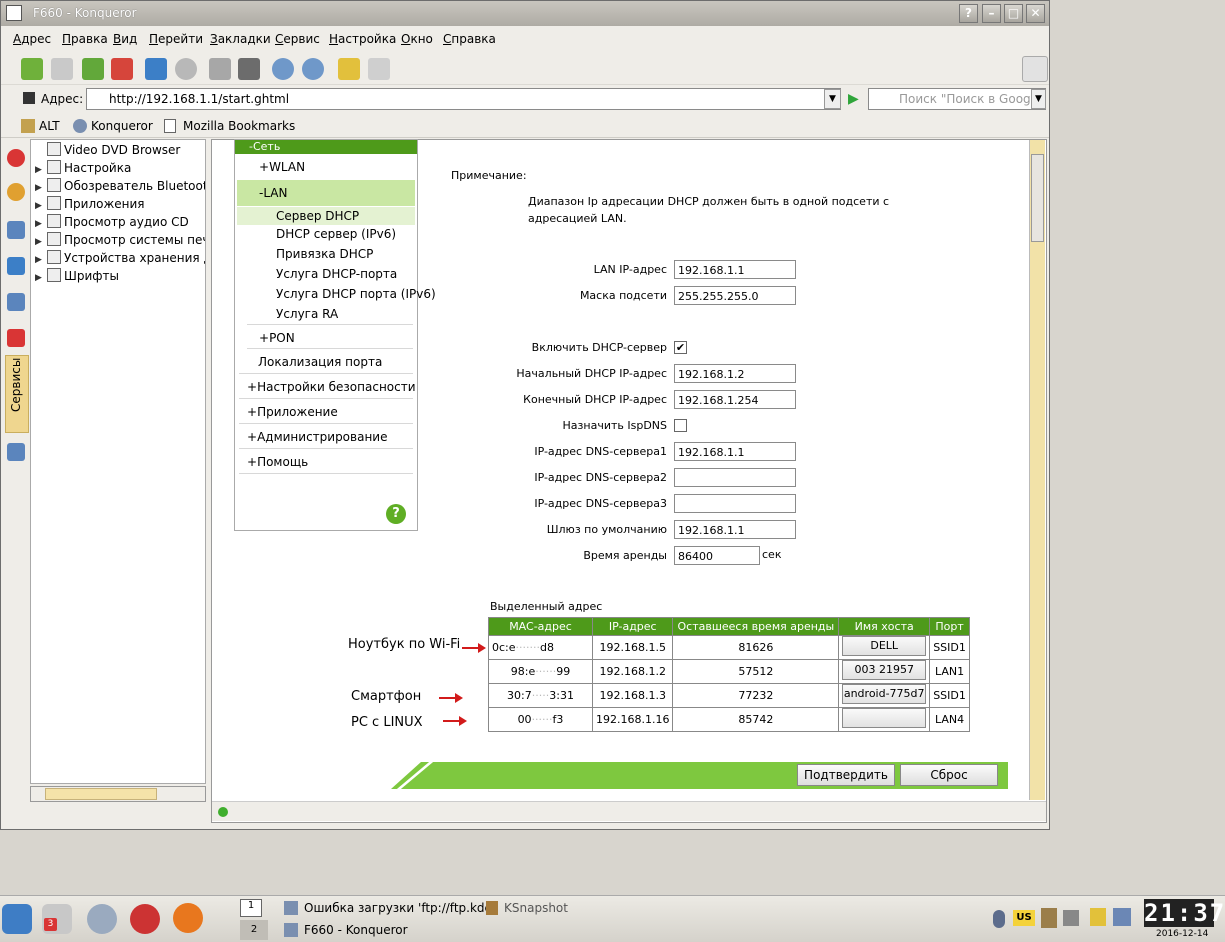 The width and height of the screenshot is (1225, 942). Describe the element at coordinates (16, 266) in the screenshot. I see `media-icon` at that location.